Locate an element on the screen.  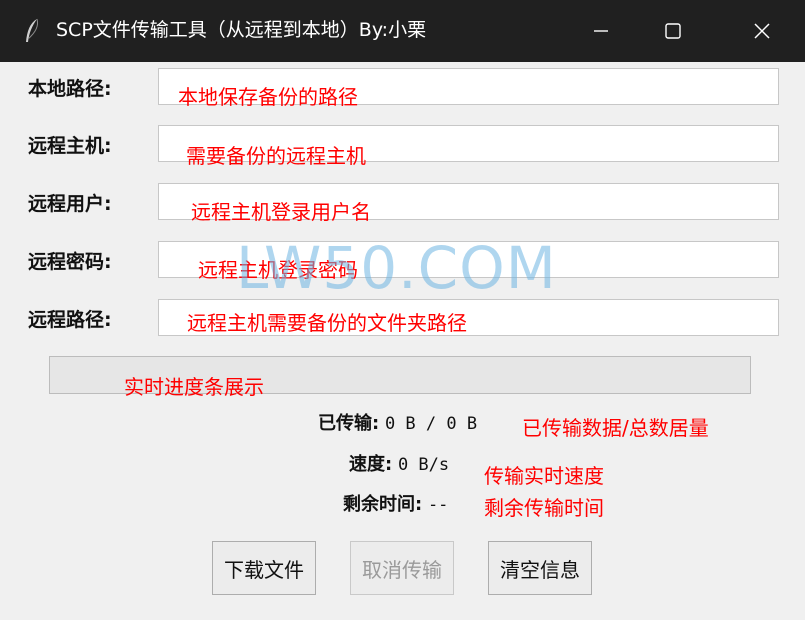
progress-annotation: 实时进度条展示 is located at coordinates (194, 387).